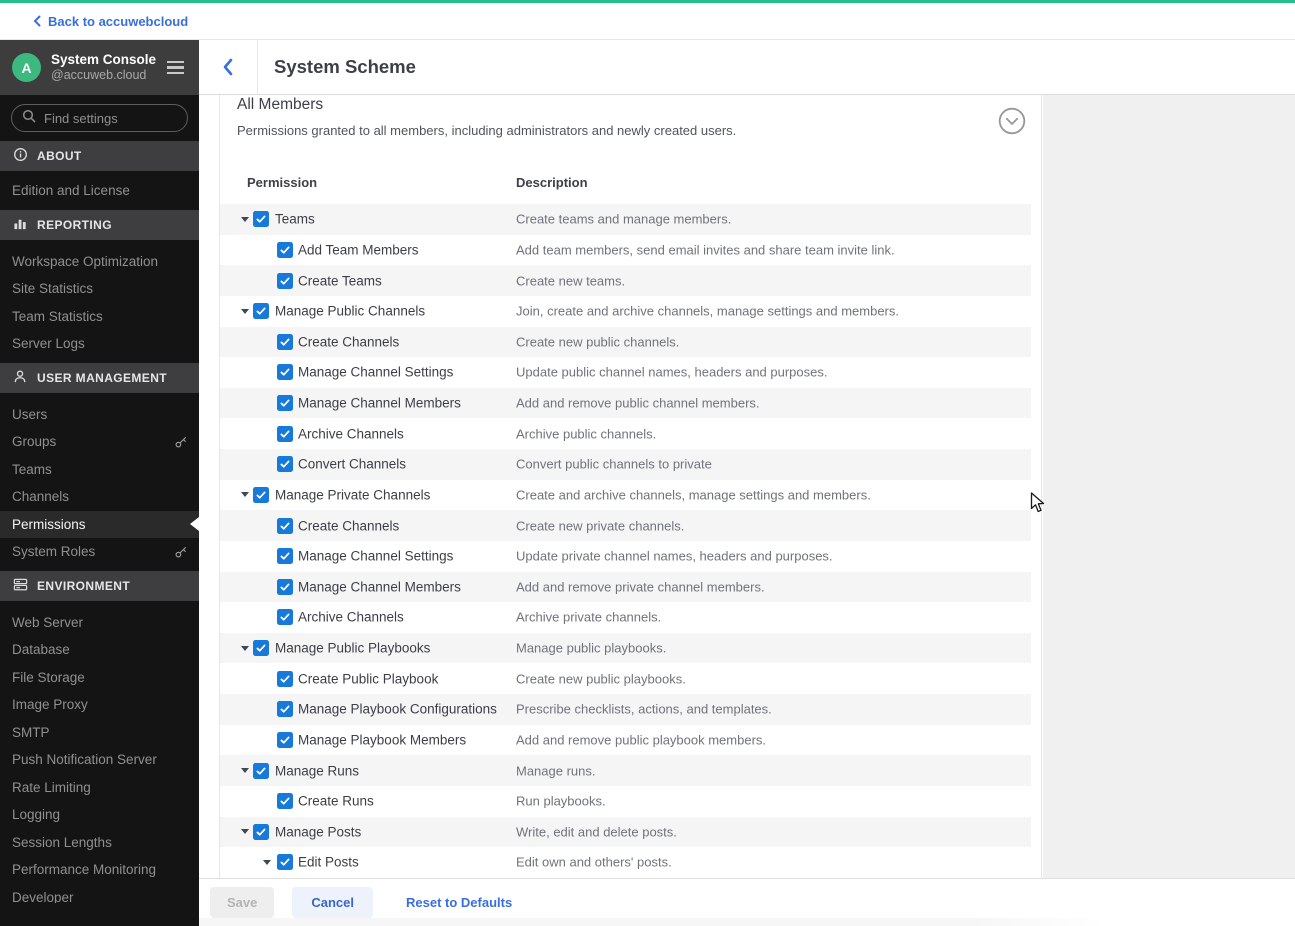  What do you see at coordinates (317, 771) in the screenshot?
I see `permission-label: Manage Runs` at bounding box center [317, 771].